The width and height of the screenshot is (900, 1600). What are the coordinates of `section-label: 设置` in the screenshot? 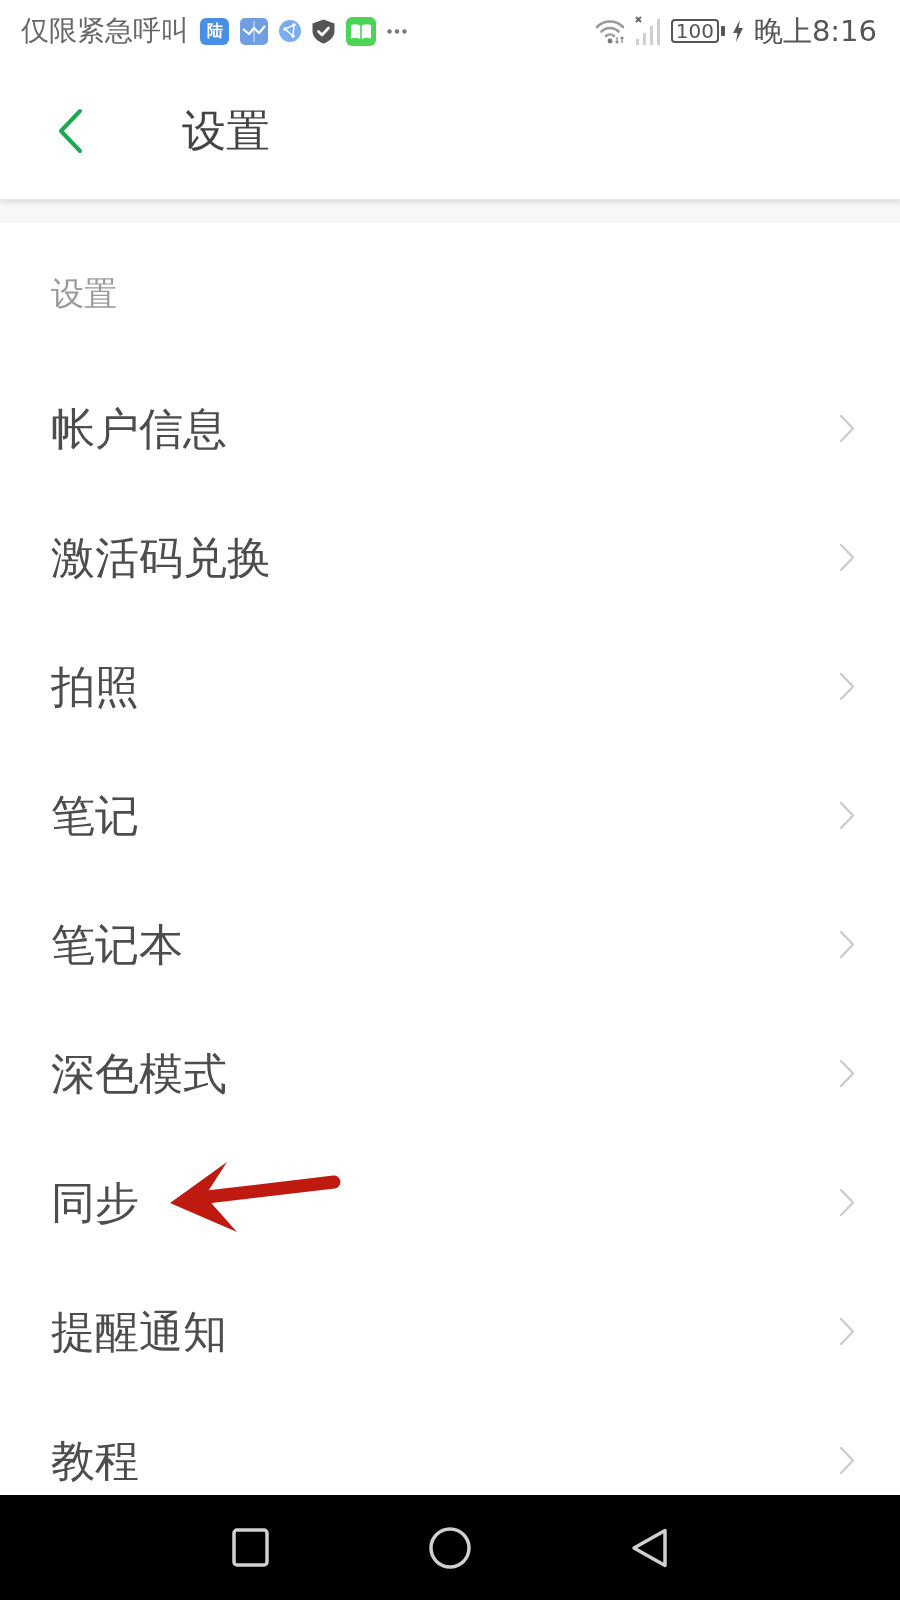 It's located at (84, 293).